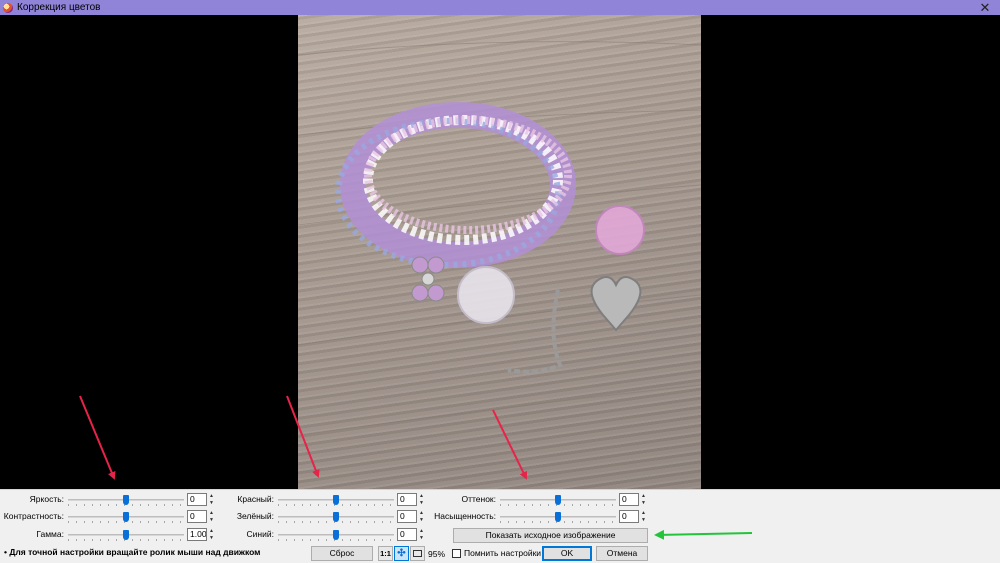 The image size is (1000, 563). I want to click on brightness-label: Яркость:, so click(46, 499).